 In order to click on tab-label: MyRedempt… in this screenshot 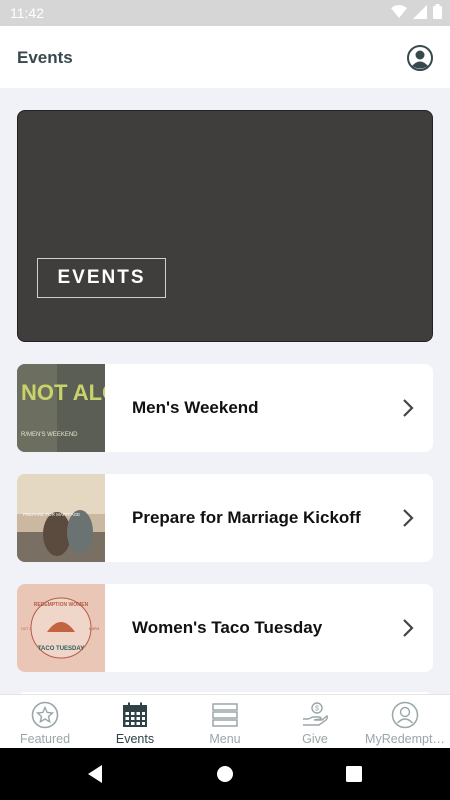, I will do `click(405, 739)`.